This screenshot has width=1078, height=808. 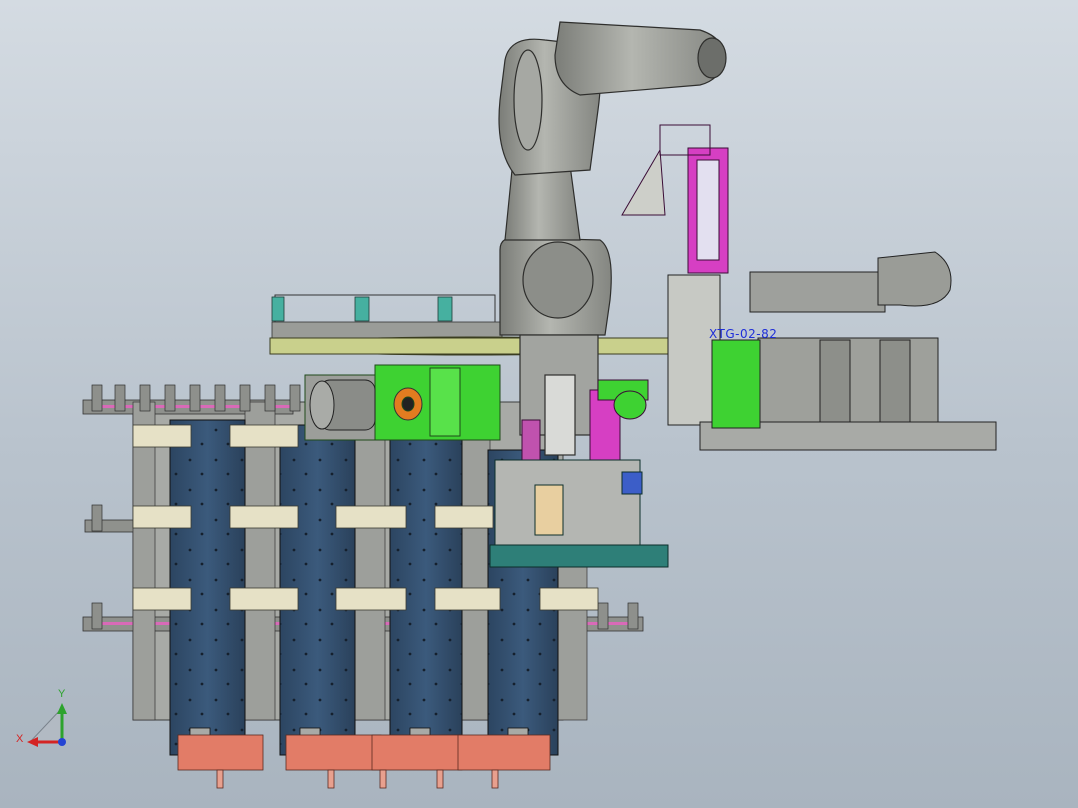 What do you see at coordinates (342, 405) in the screenshot?
I see `servo-motor` at bounding box center [342, 405].